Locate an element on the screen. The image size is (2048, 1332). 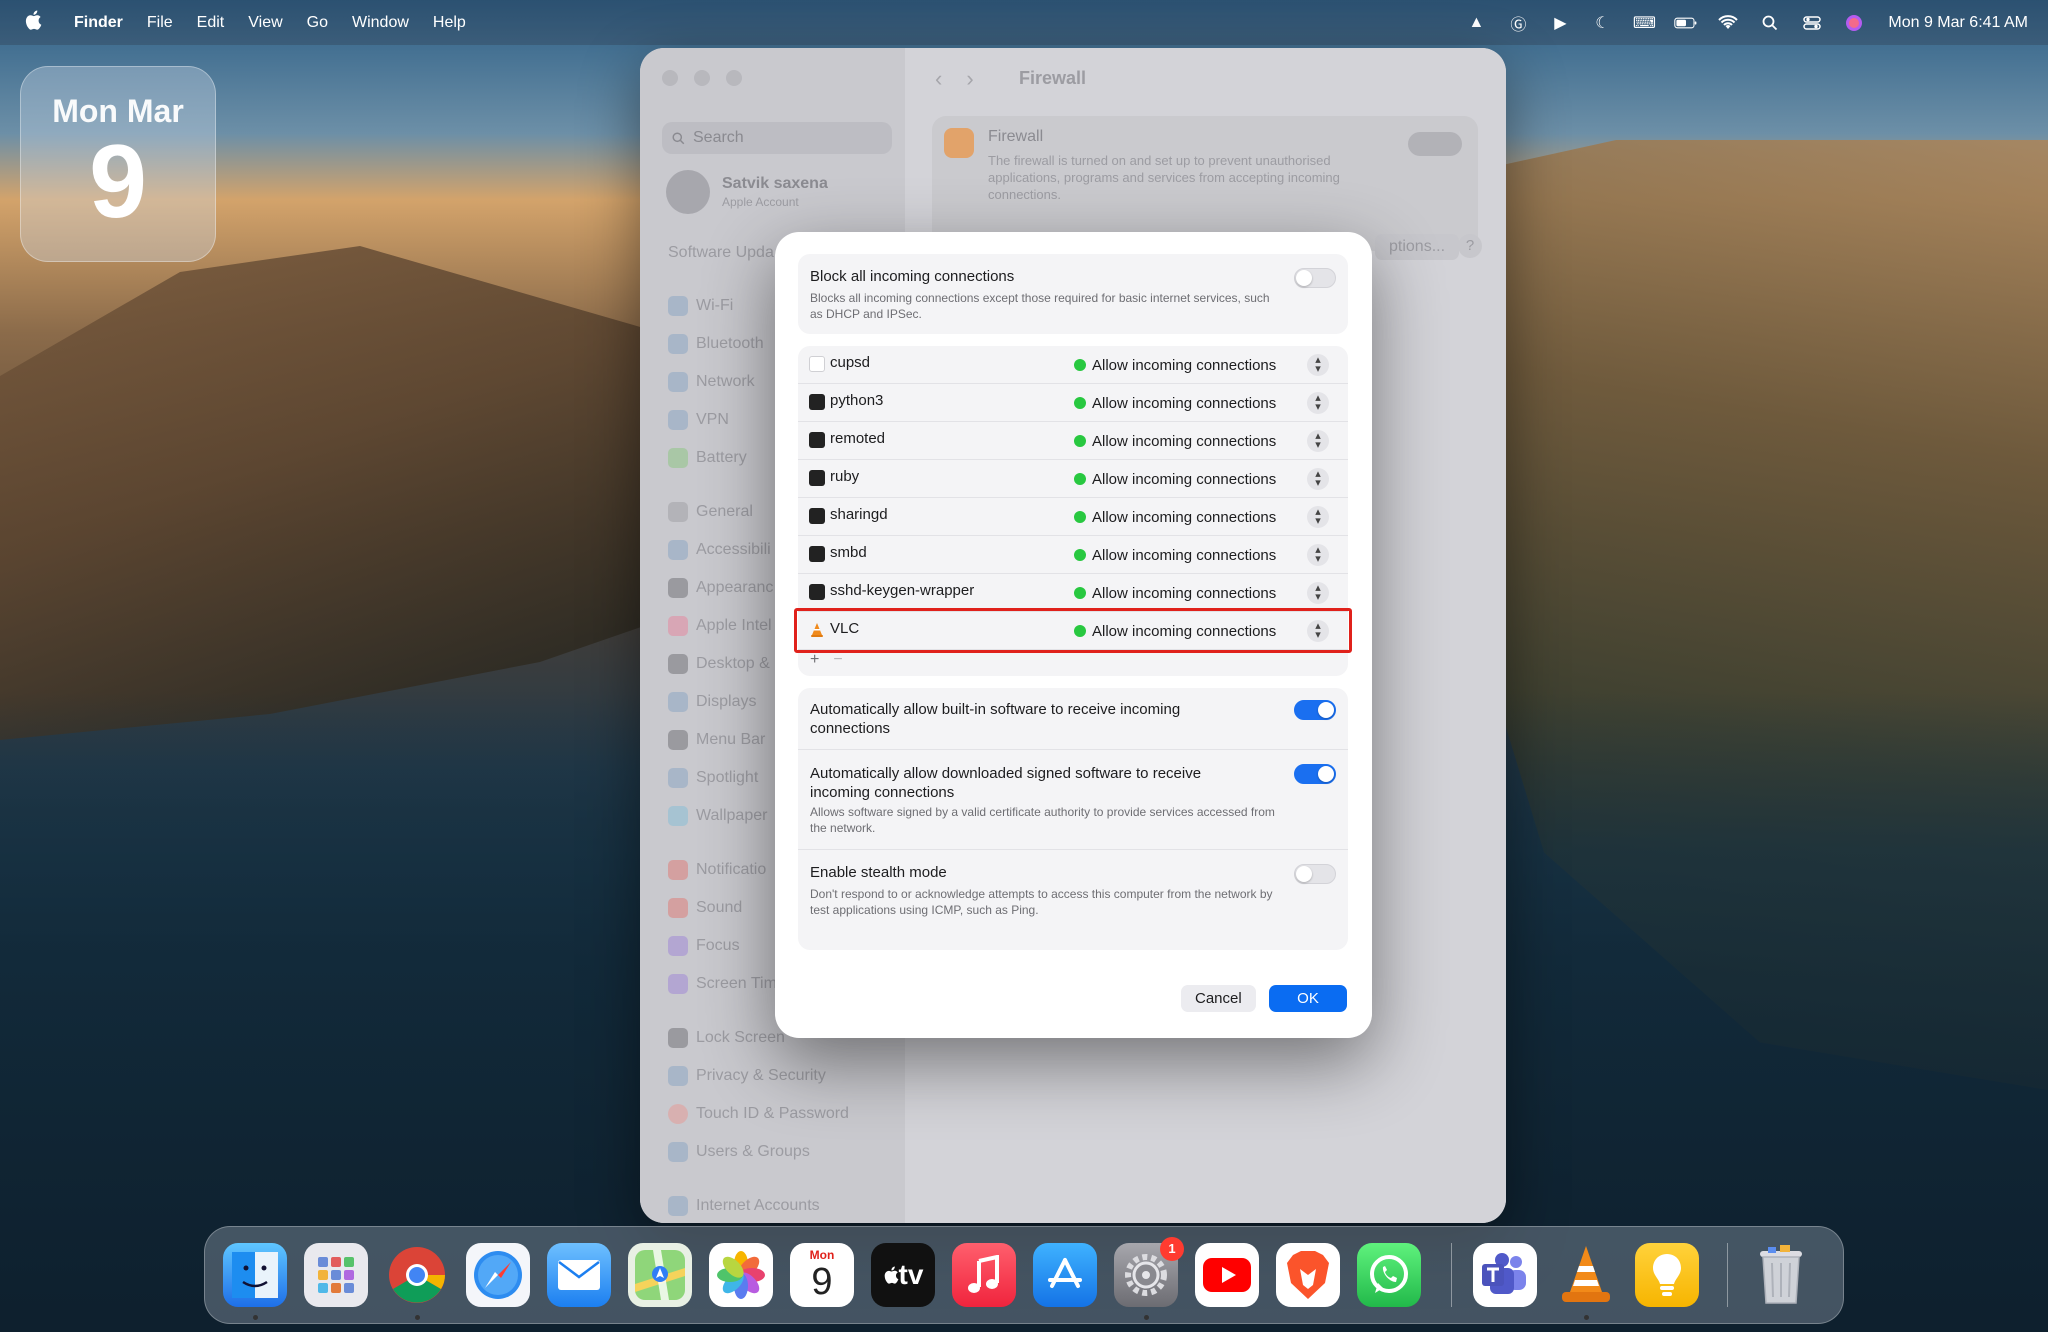
forward-chevron-icon: › is located at coordinates (969, 79).